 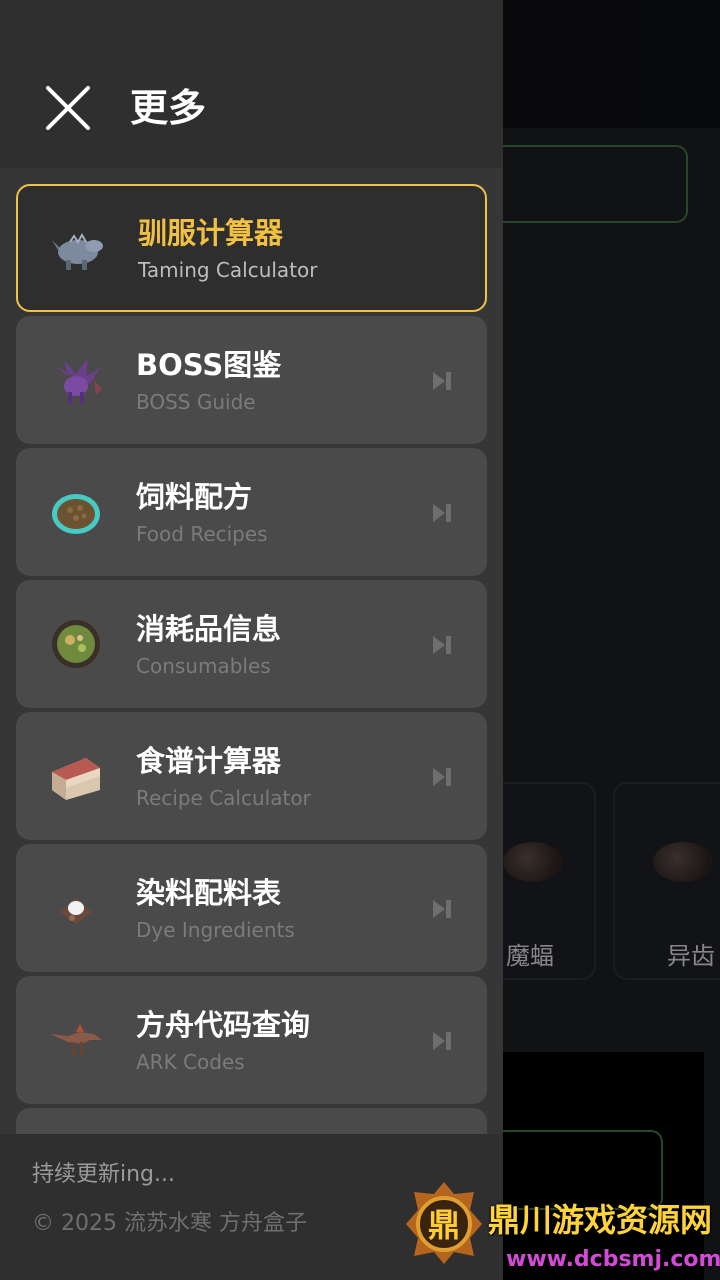 I want to click on menu-item-subtitle: Taming Calculator, so click(x=228, y=270).